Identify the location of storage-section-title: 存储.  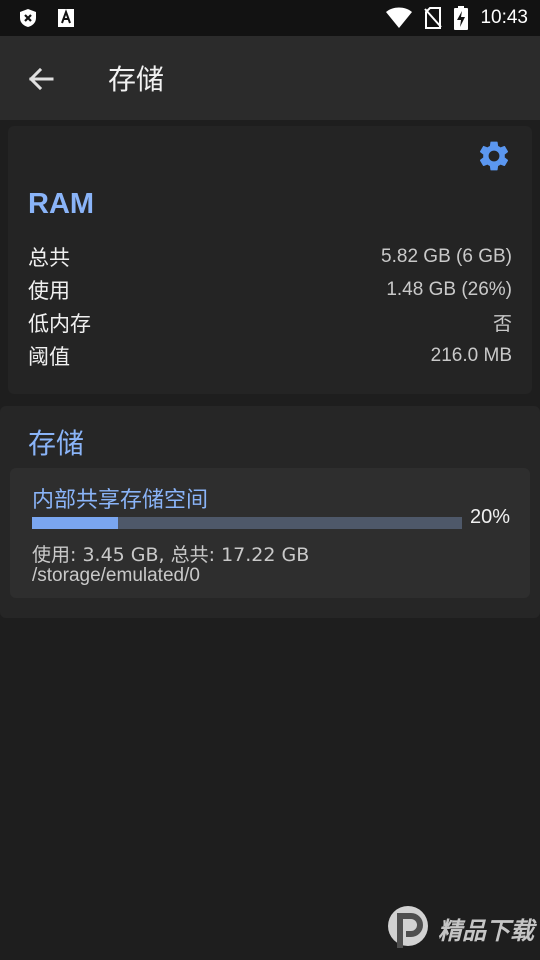
(56, 443).